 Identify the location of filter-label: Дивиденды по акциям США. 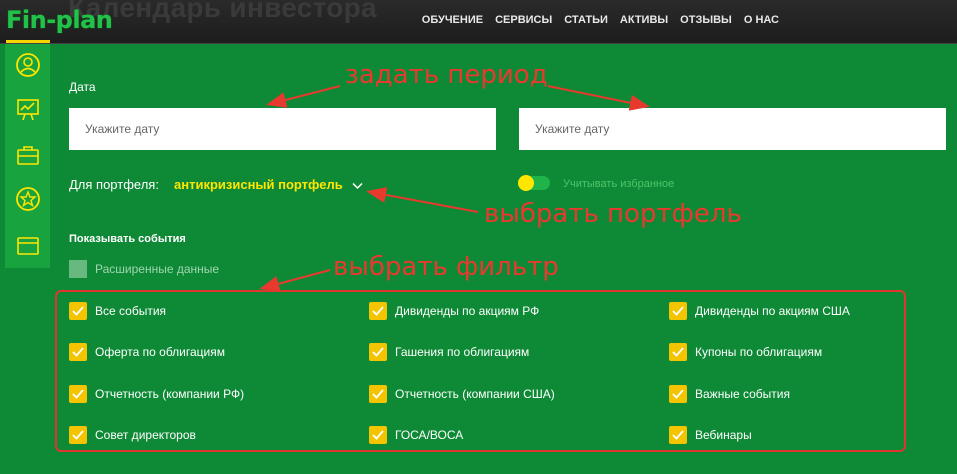
(772, 311).